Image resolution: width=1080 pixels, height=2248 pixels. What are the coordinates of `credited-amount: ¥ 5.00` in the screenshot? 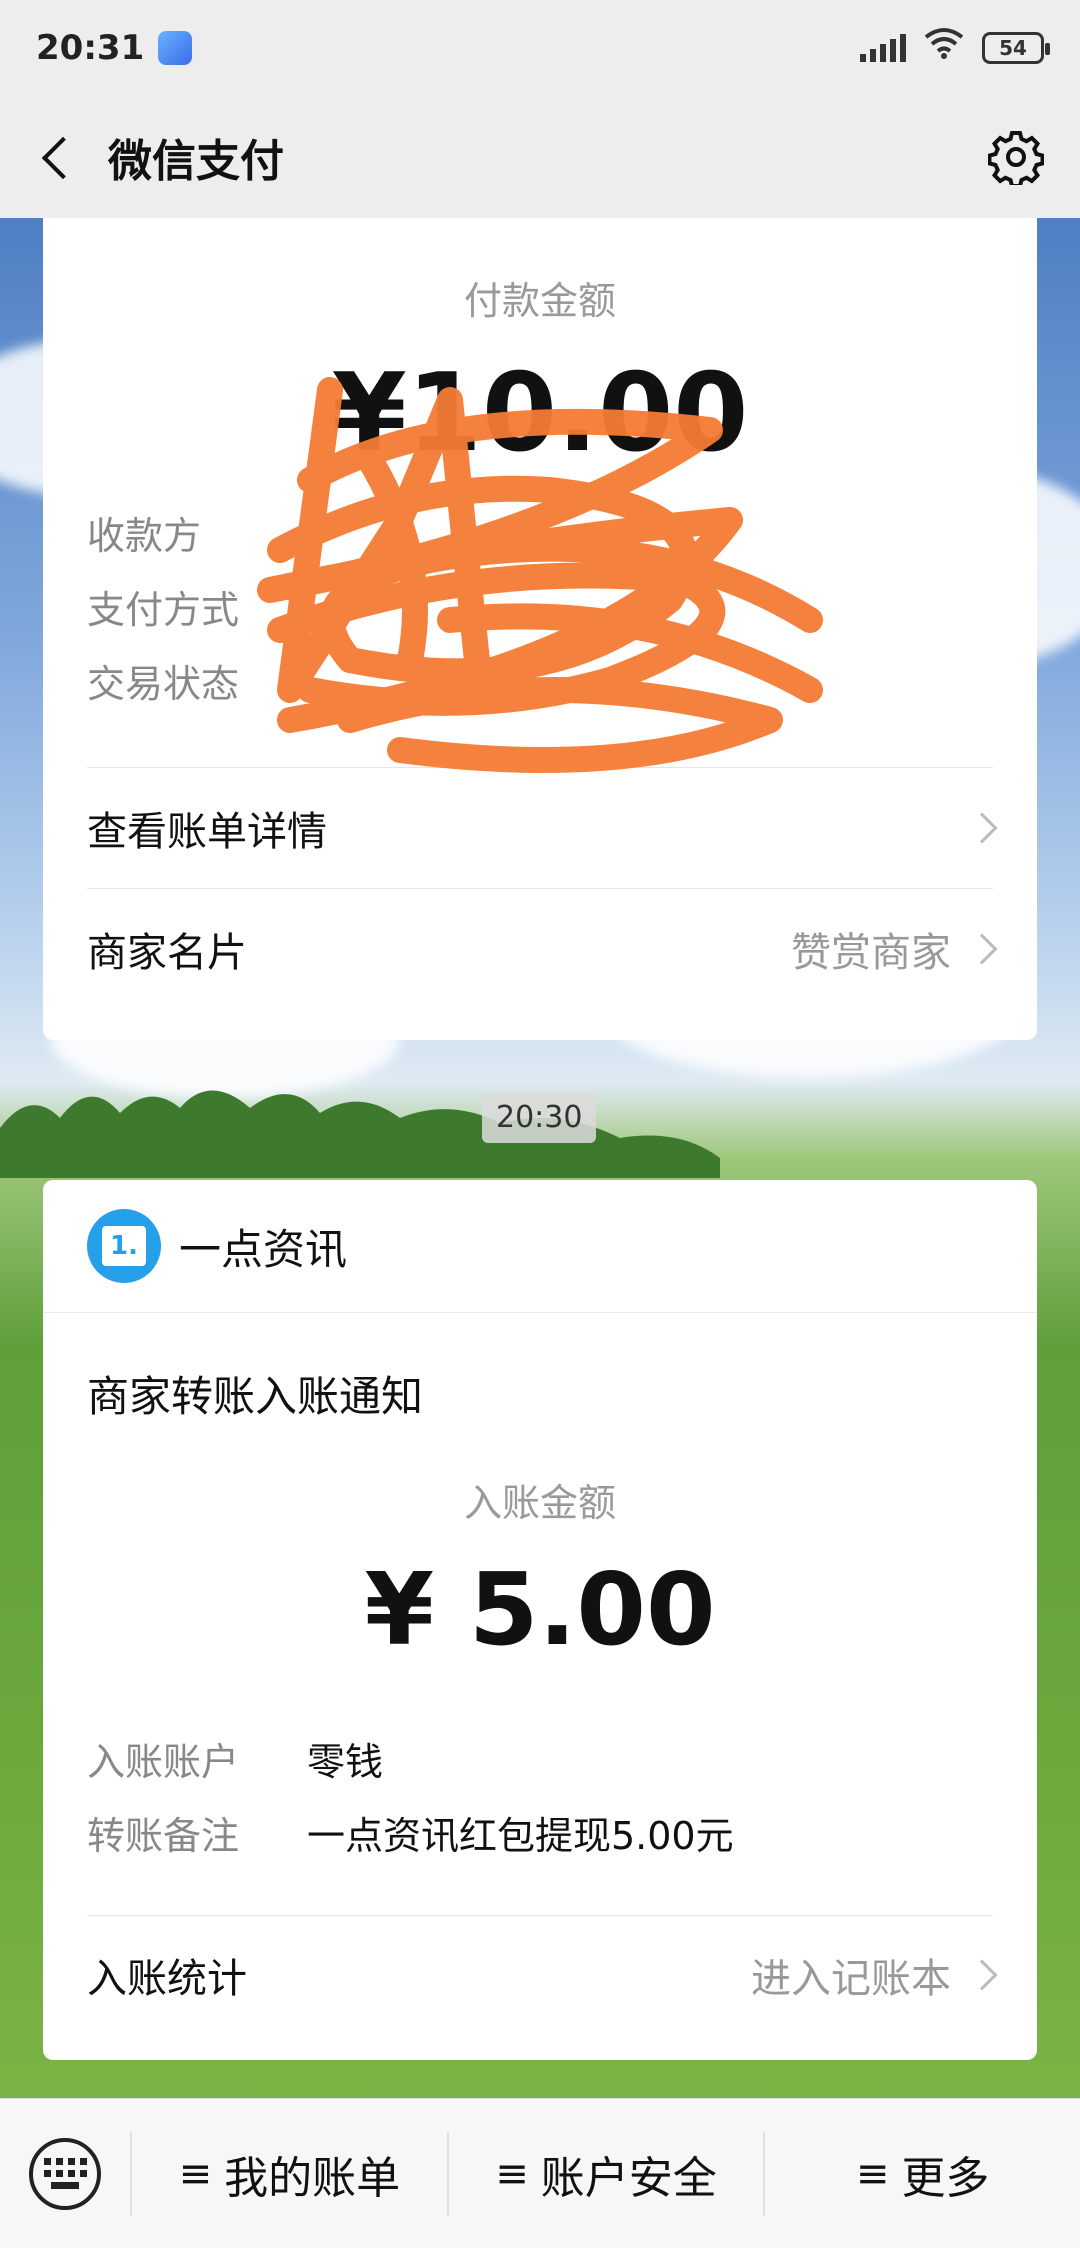 It's located at (540, 1609).